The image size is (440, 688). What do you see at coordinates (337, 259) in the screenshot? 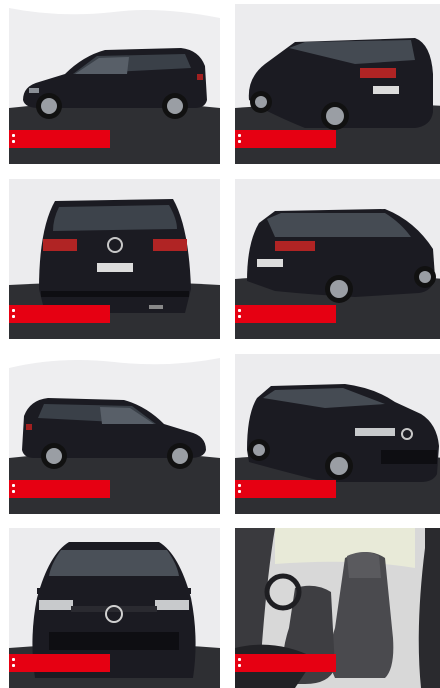
I see `gallery-photo-rear-three-quarter-right` at bounding box center [337, 259].